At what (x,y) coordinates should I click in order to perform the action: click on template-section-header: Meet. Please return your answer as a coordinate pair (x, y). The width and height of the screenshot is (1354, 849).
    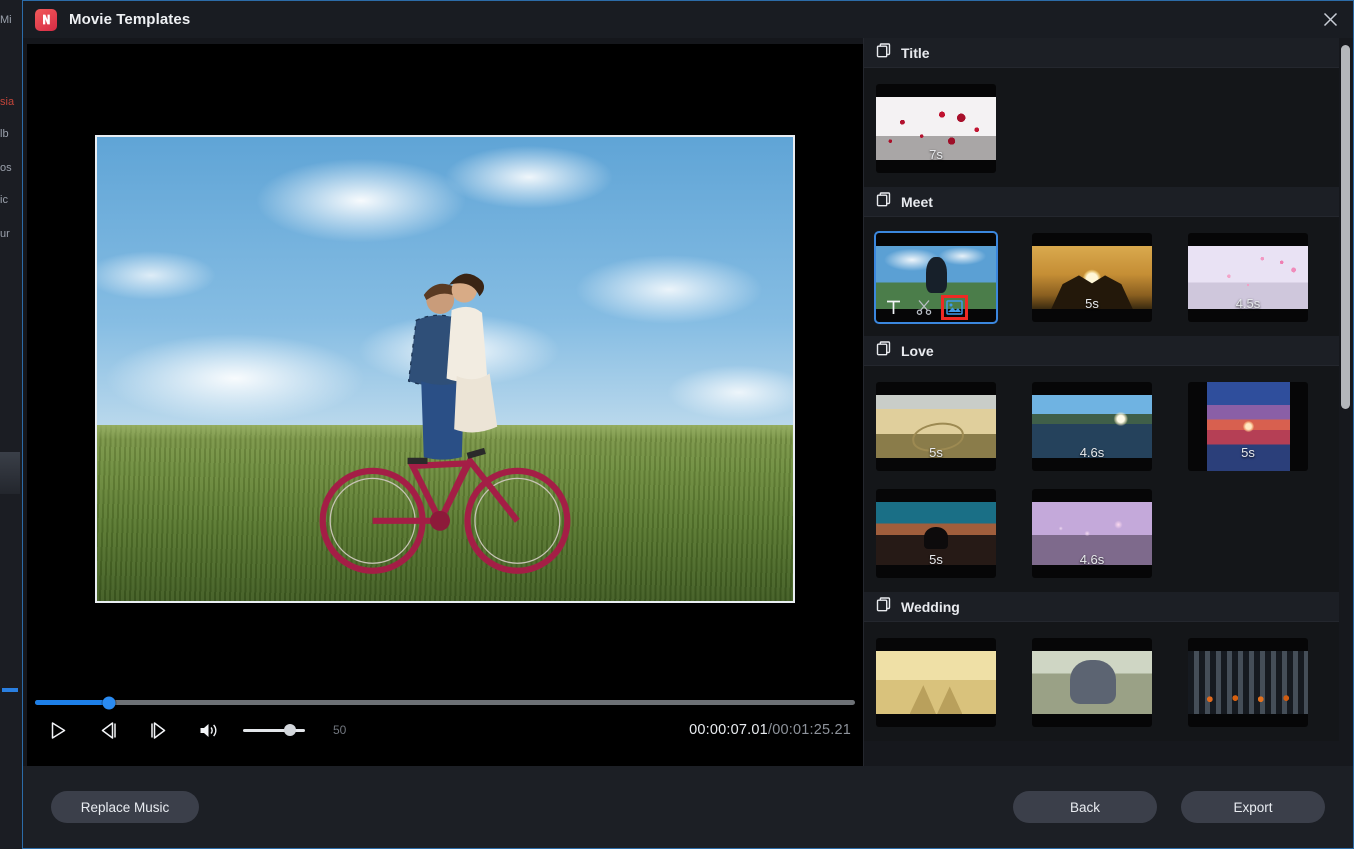
    Looking at the image, I should click on (1101, 202).